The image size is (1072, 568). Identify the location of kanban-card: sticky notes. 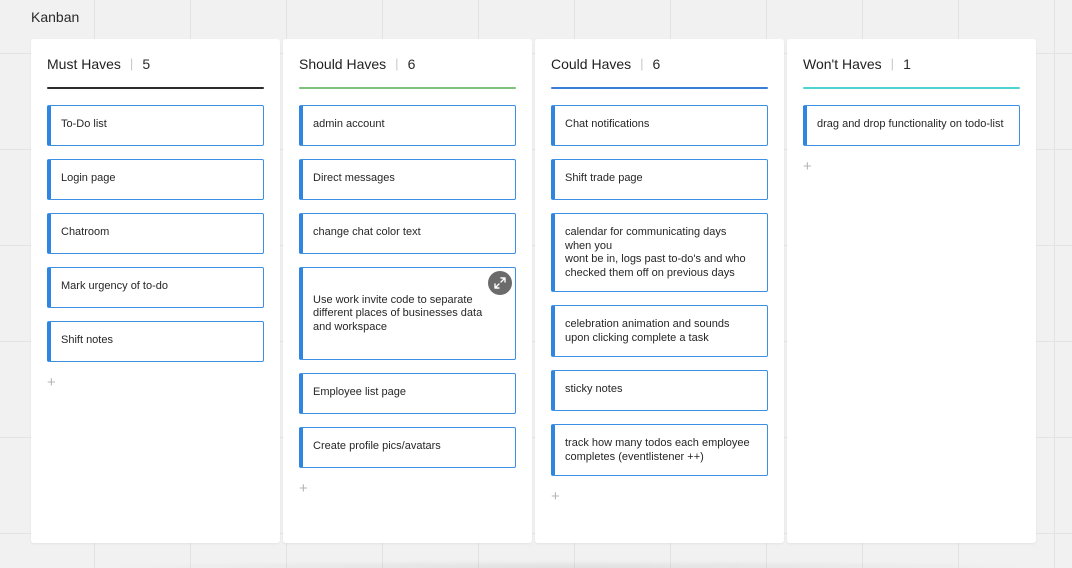
(659, 390).